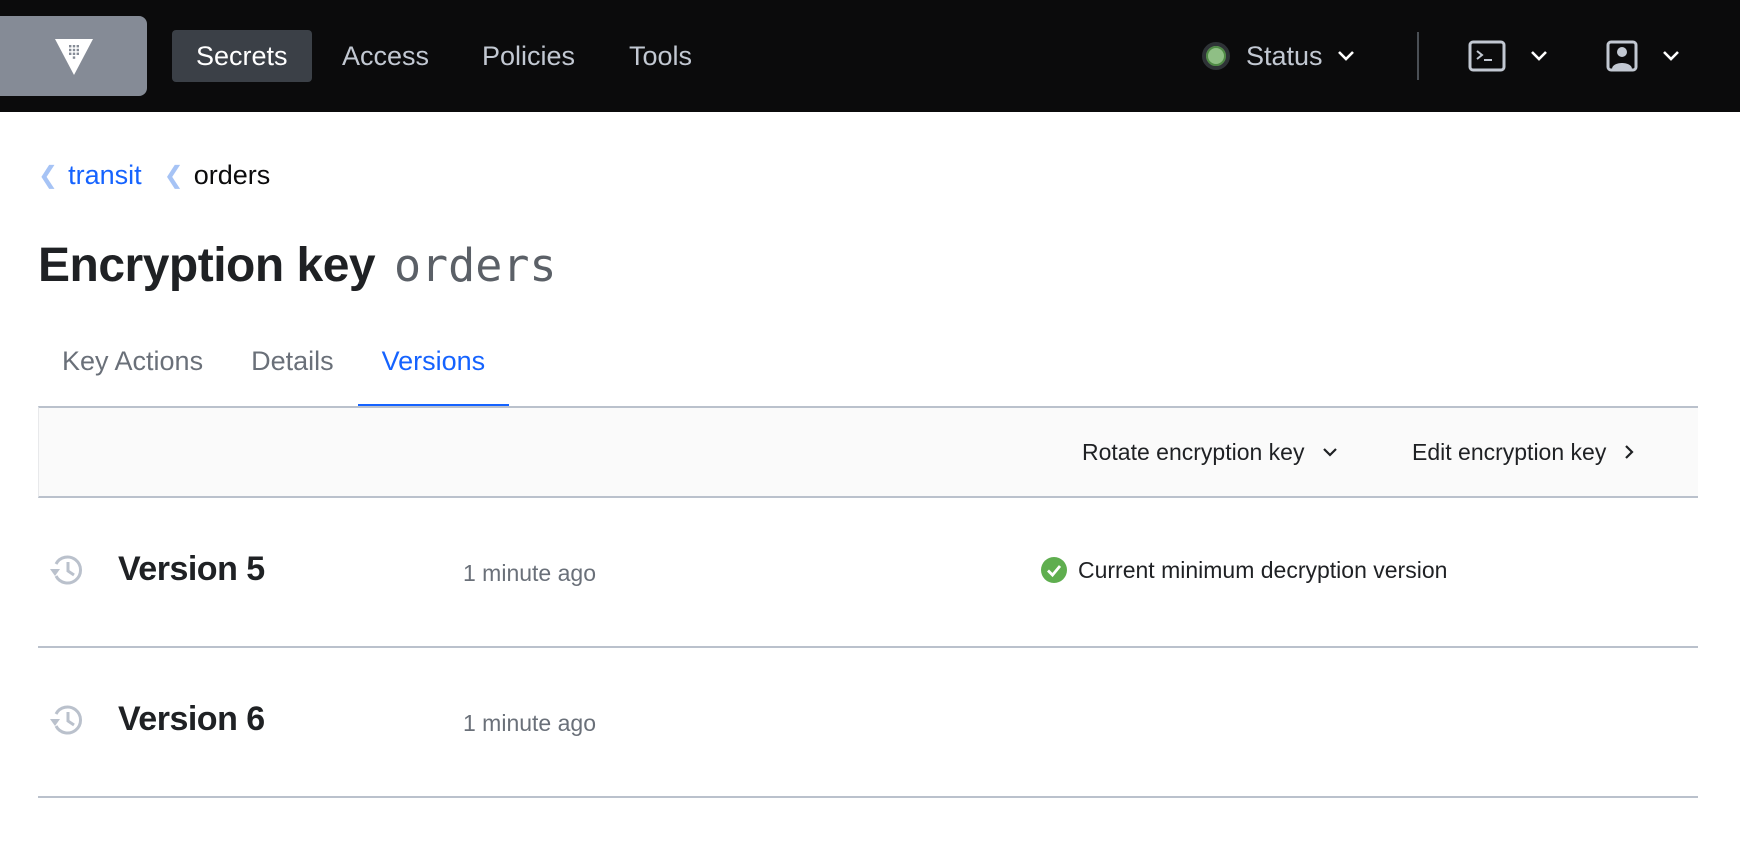 The height and width of the screenshot is (856, 1740). Describe the element at coordinates (292, 369) in the screenshot. I see `tab-details: Details` at that location.